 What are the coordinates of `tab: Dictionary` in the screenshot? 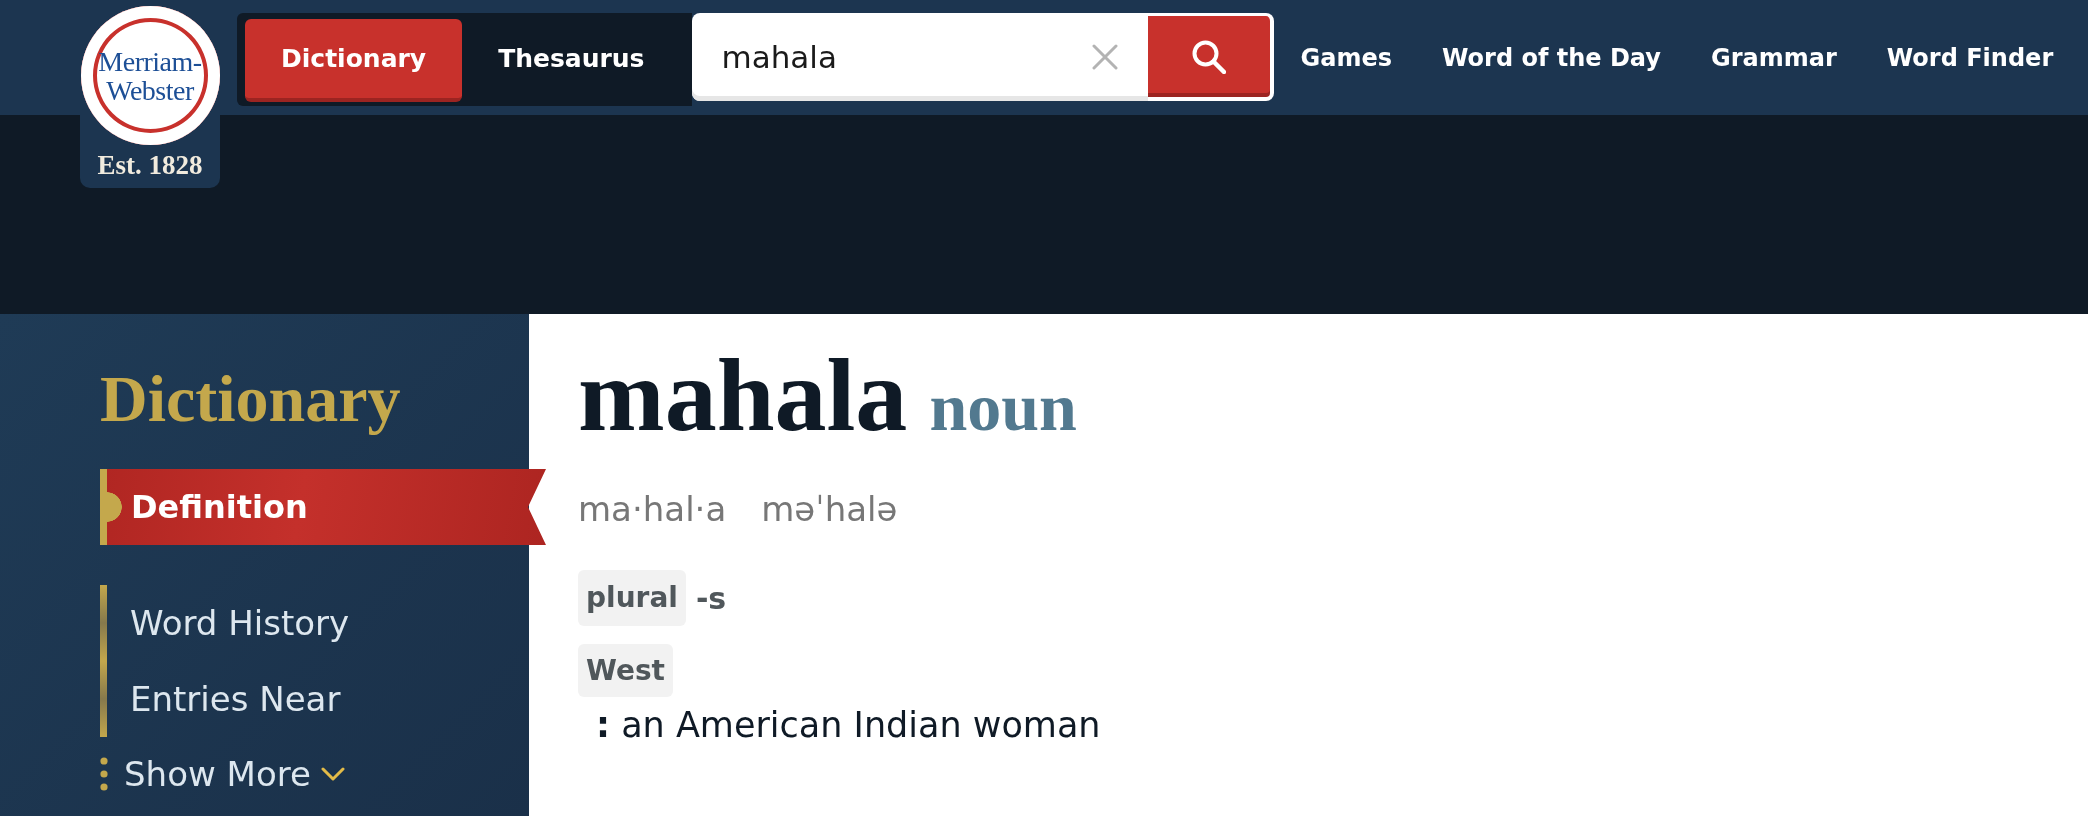 It's located at (354, 60).